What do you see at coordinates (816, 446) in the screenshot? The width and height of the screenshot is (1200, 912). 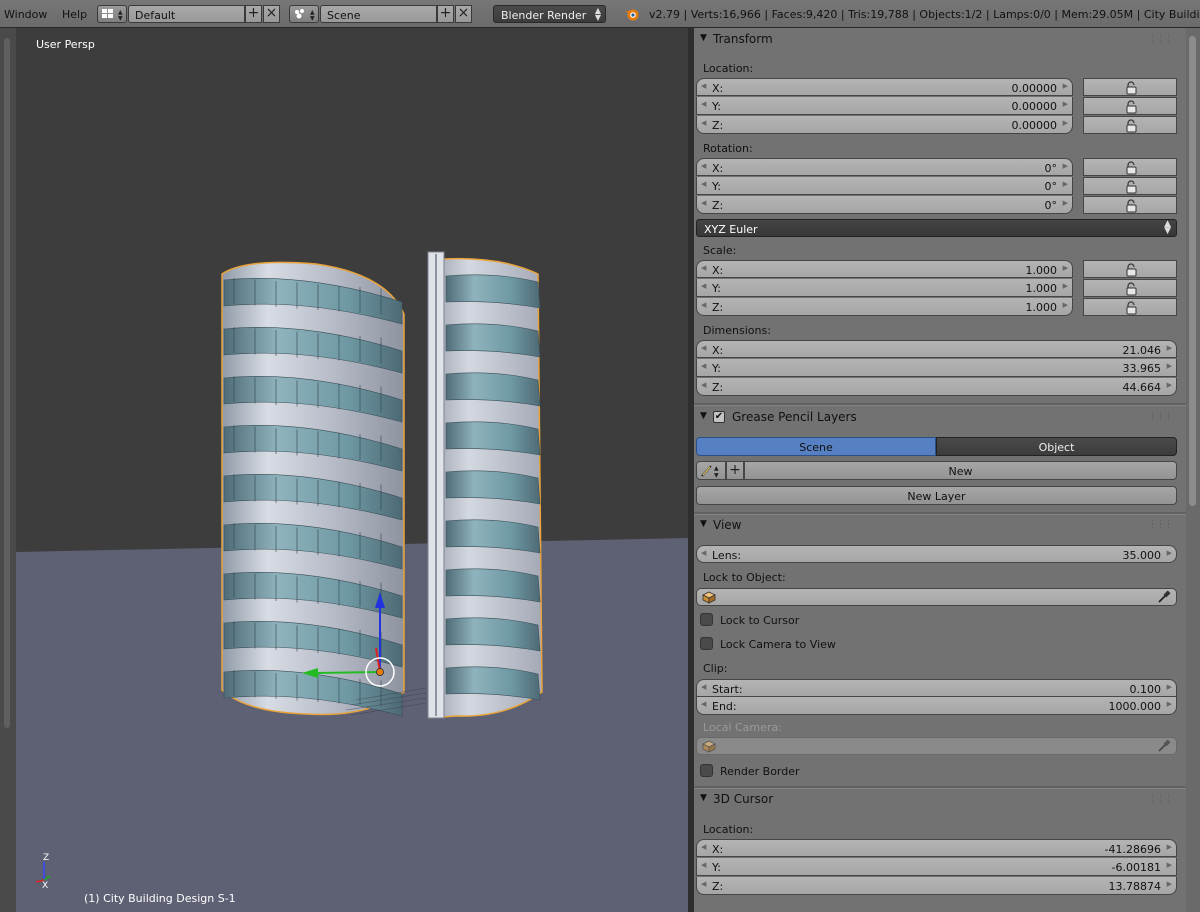 I see `tab-scene: Scene` at bounding box center [816, 446].